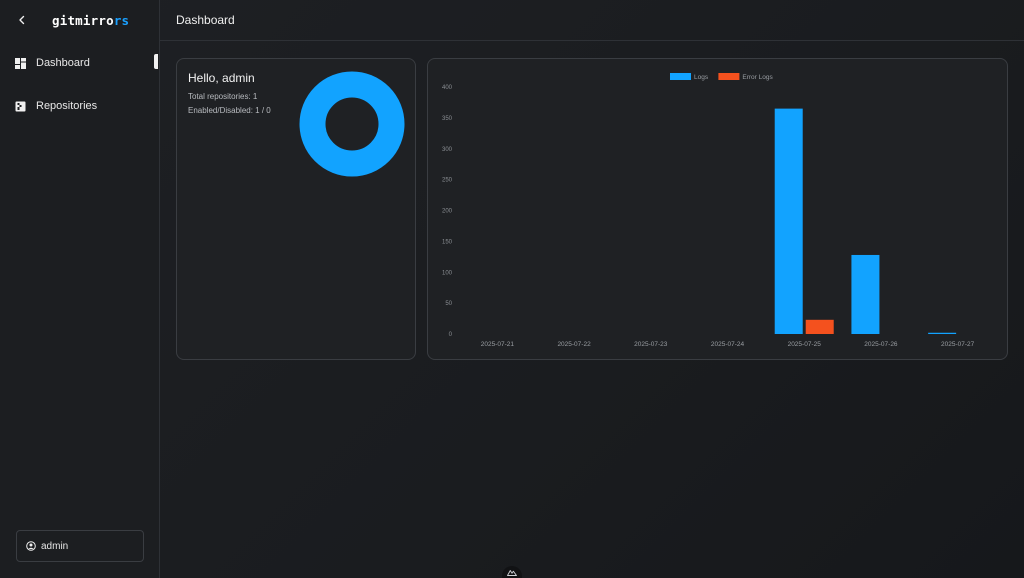  I want to click on app-logo: gitmirrors, so click(90, 20).